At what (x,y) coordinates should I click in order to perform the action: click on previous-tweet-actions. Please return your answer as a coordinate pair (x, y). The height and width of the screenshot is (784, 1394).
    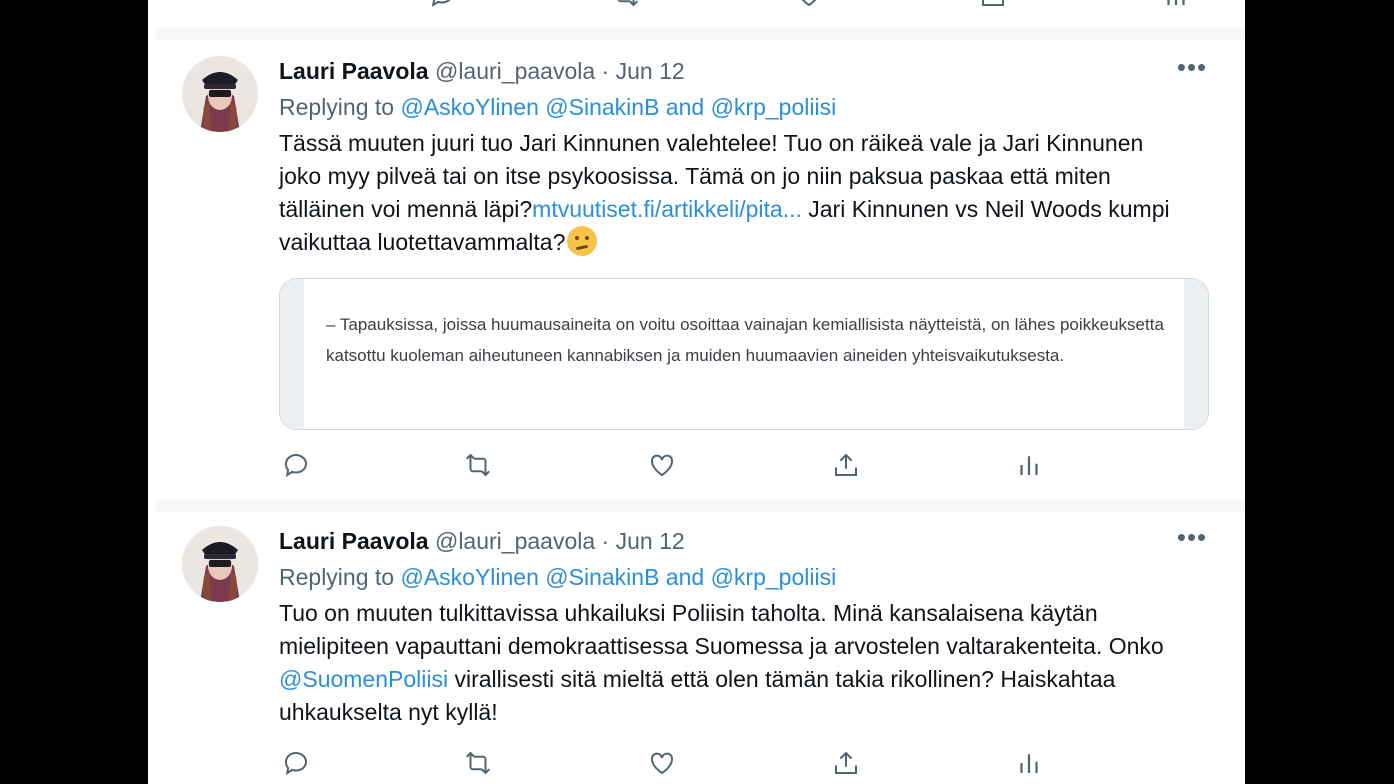
    Looking at the image, I should click on (732, 6).